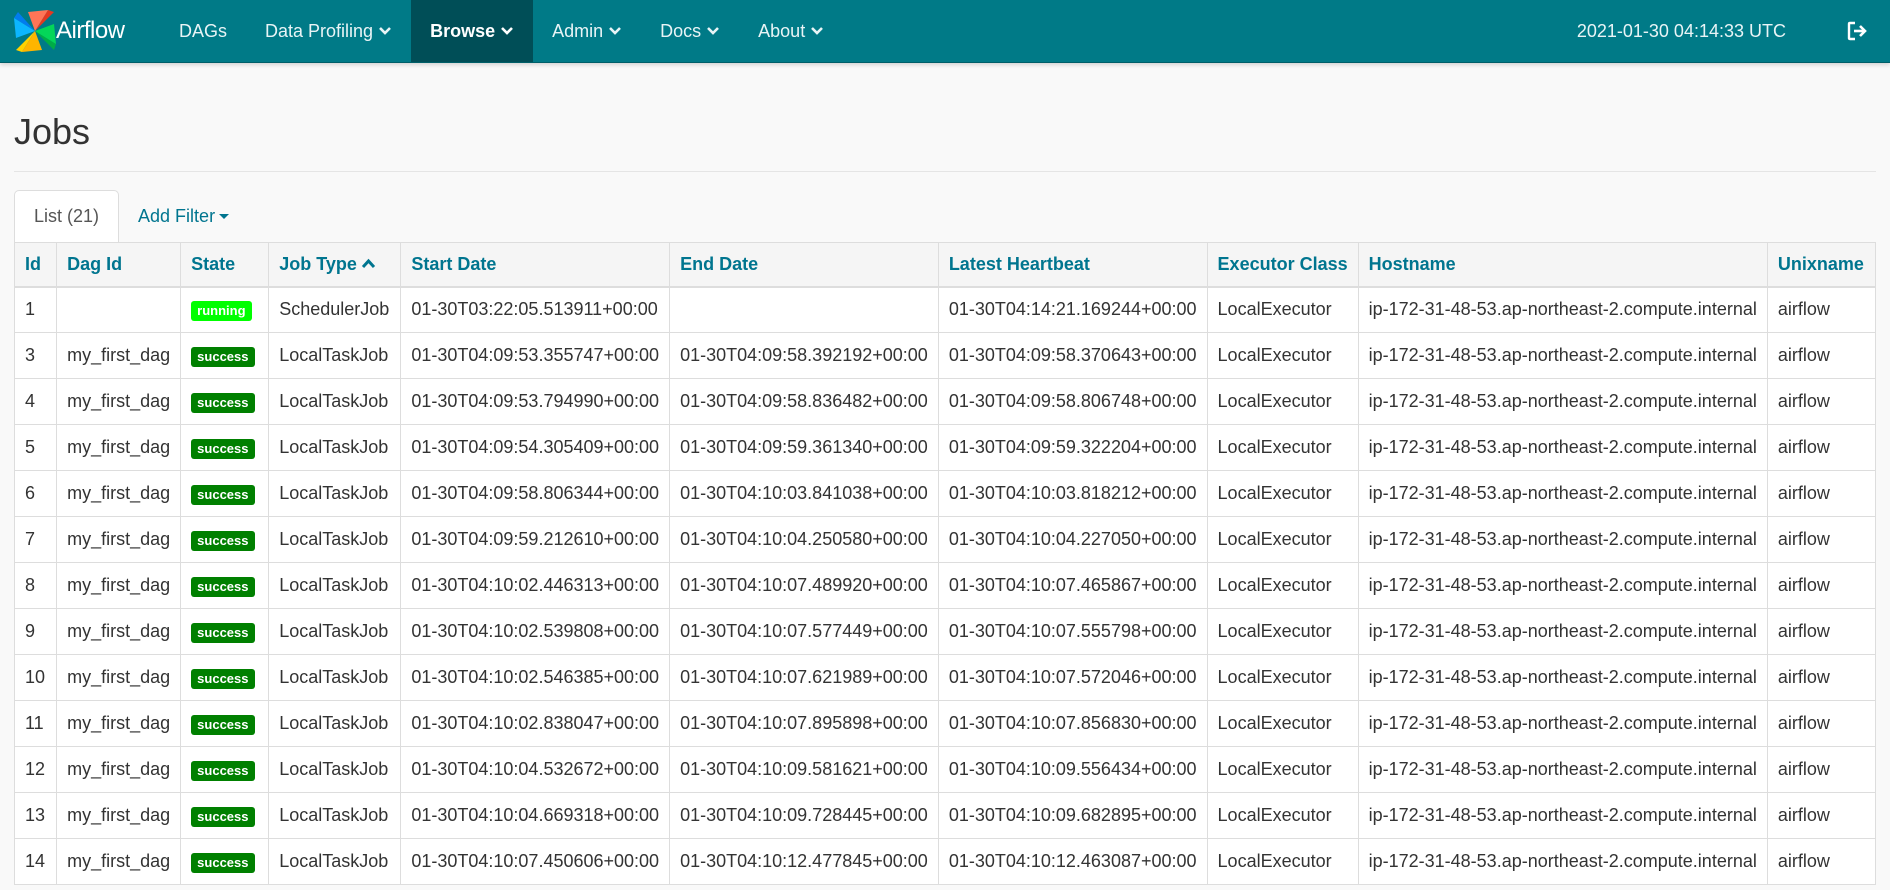  What do you see at coordinates (1857, 31) in the screenshot?
I see `logout-button` at bounding box center [1857, 31].